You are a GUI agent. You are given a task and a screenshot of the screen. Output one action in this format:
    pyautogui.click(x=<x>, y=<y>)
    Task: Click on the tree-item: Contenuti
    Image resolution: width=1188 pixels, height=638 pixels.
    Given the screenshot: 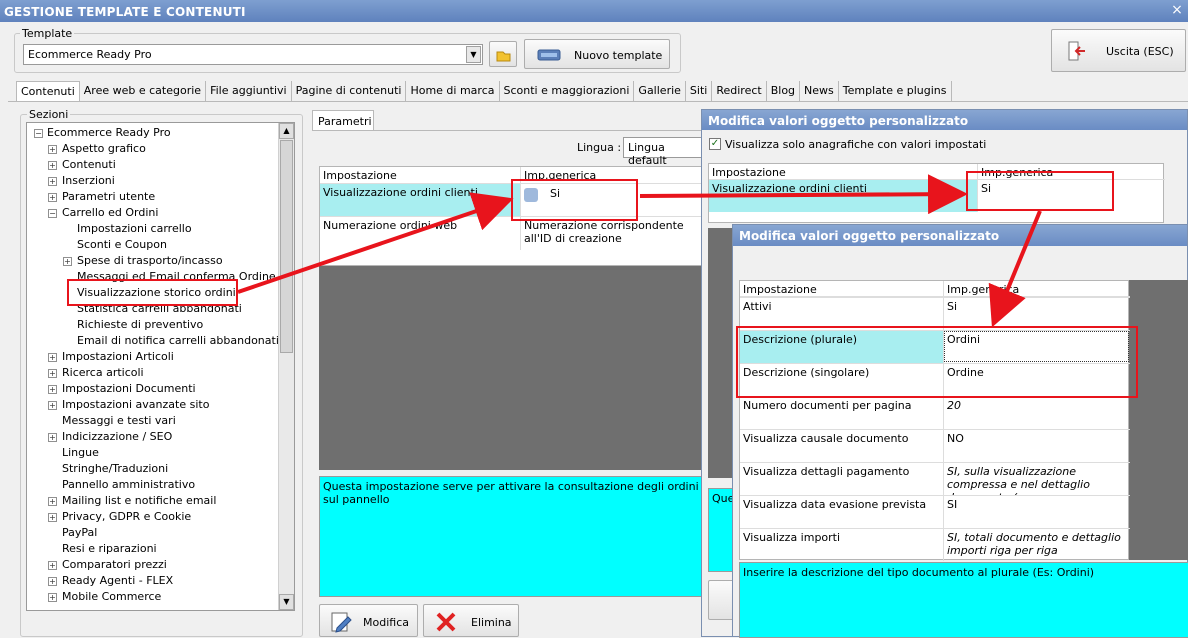 What is the action you would take?
    pyautogui.click(x=89, y=165)
    